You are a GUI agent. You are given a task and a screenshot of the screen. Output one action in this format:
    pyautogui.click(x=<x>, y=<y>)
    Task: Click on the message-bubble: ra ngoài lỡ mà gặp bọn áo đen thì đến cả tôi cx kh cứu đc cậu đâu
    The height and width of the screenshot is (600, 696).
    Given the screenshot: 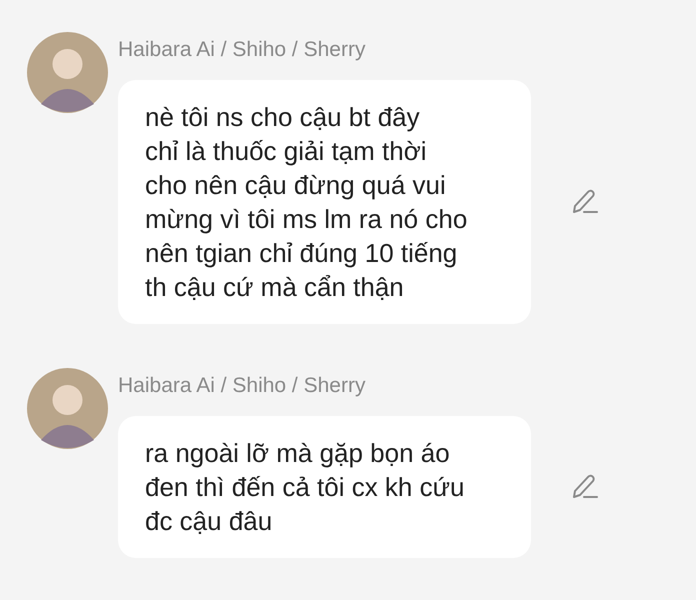 What is the action you would take?
    pyautogui.click(x=324, y=487)
    